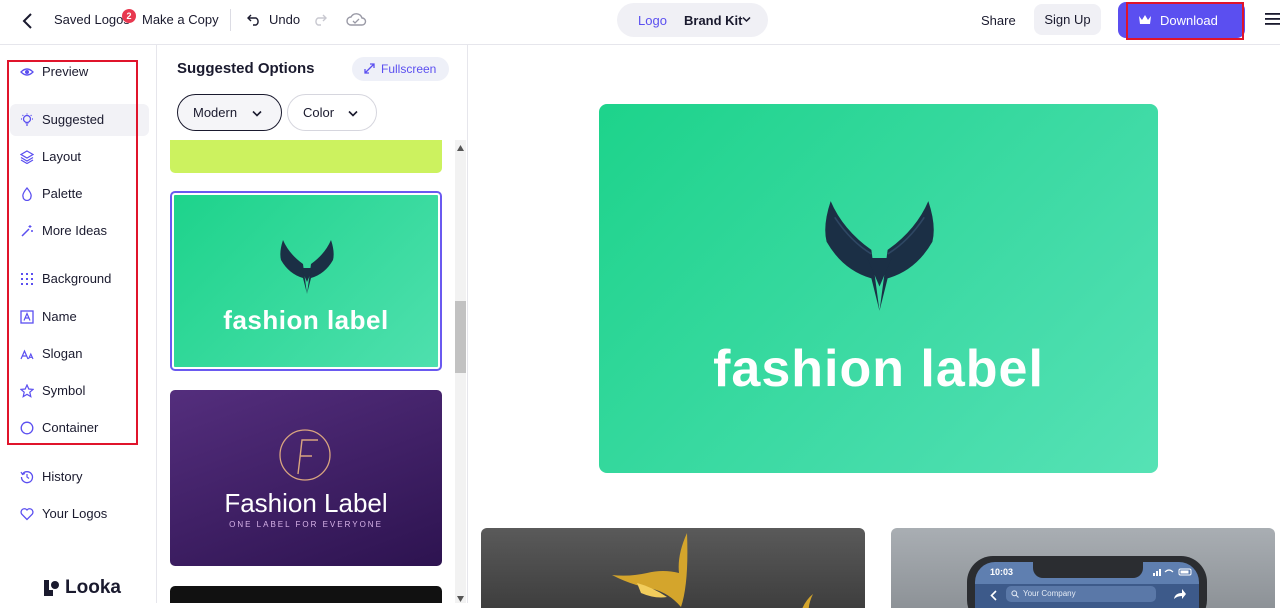 This screenshot has width=1280, height=608. I want to click on sidebar-item-history: History, so click(79, 477).